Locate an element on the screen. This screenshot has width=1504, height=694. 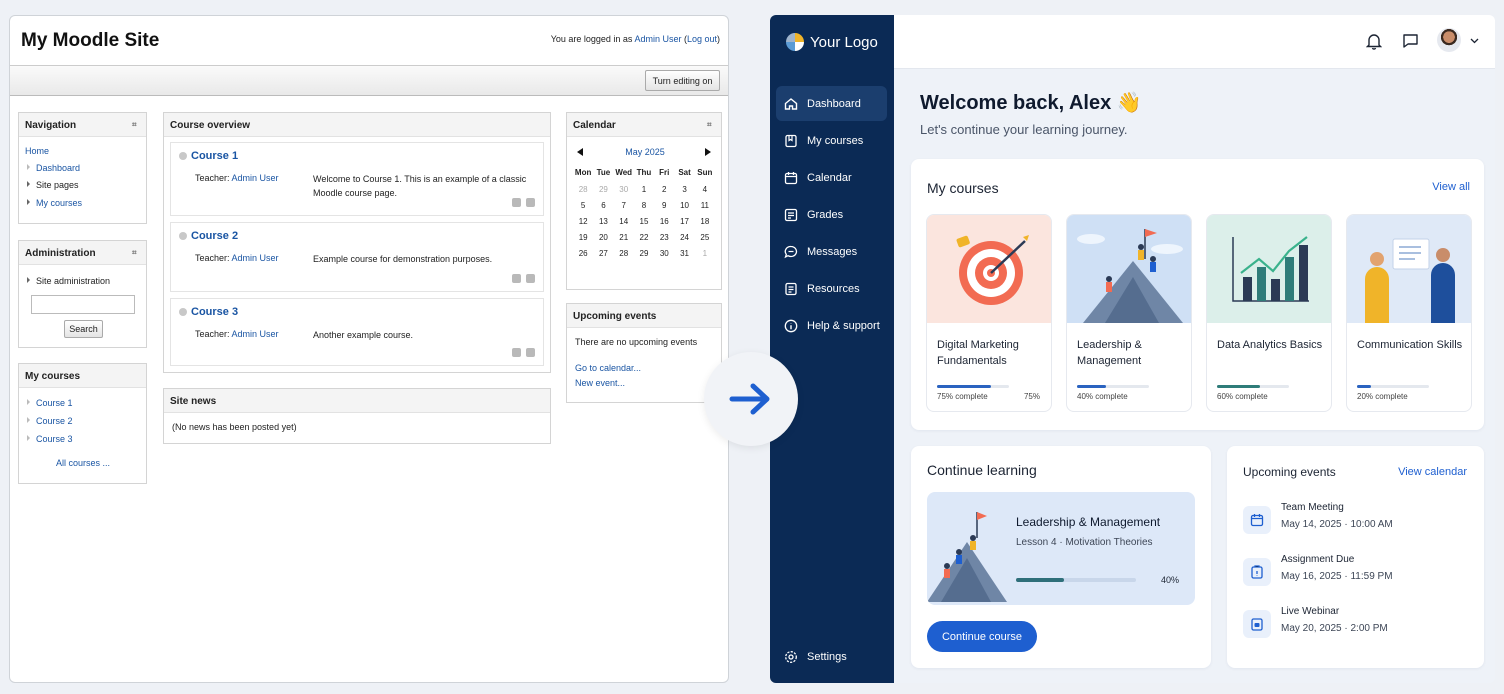
block-title: Site news is located at coordinates (193, 401).